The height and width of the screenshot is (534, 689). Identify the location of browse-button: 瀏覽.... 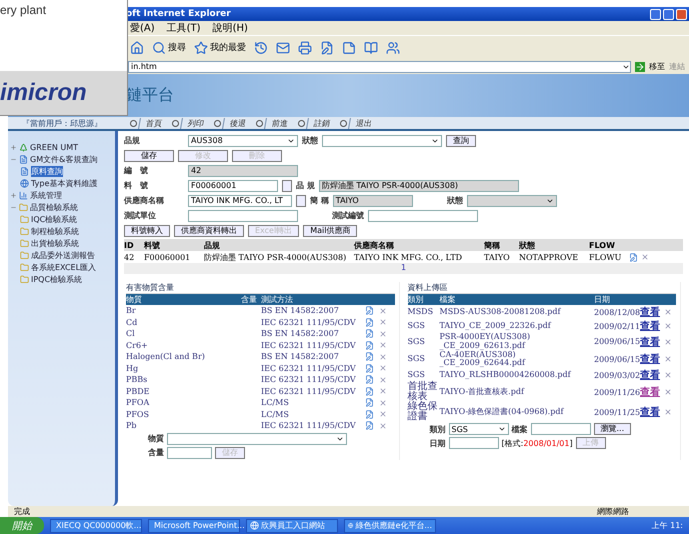
(613, 429).